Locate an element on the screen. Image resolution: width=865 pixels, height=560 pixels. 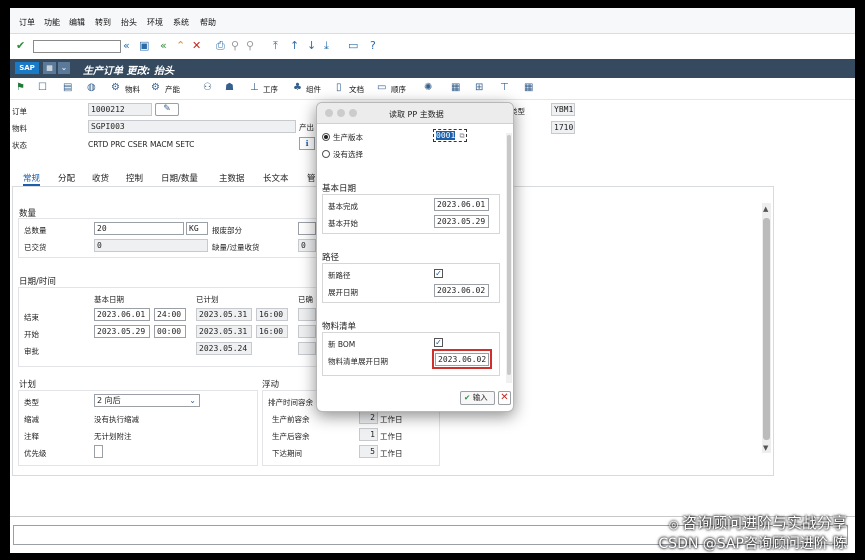
tab-master-data: 主数据 is located at coordinates (232, 178).